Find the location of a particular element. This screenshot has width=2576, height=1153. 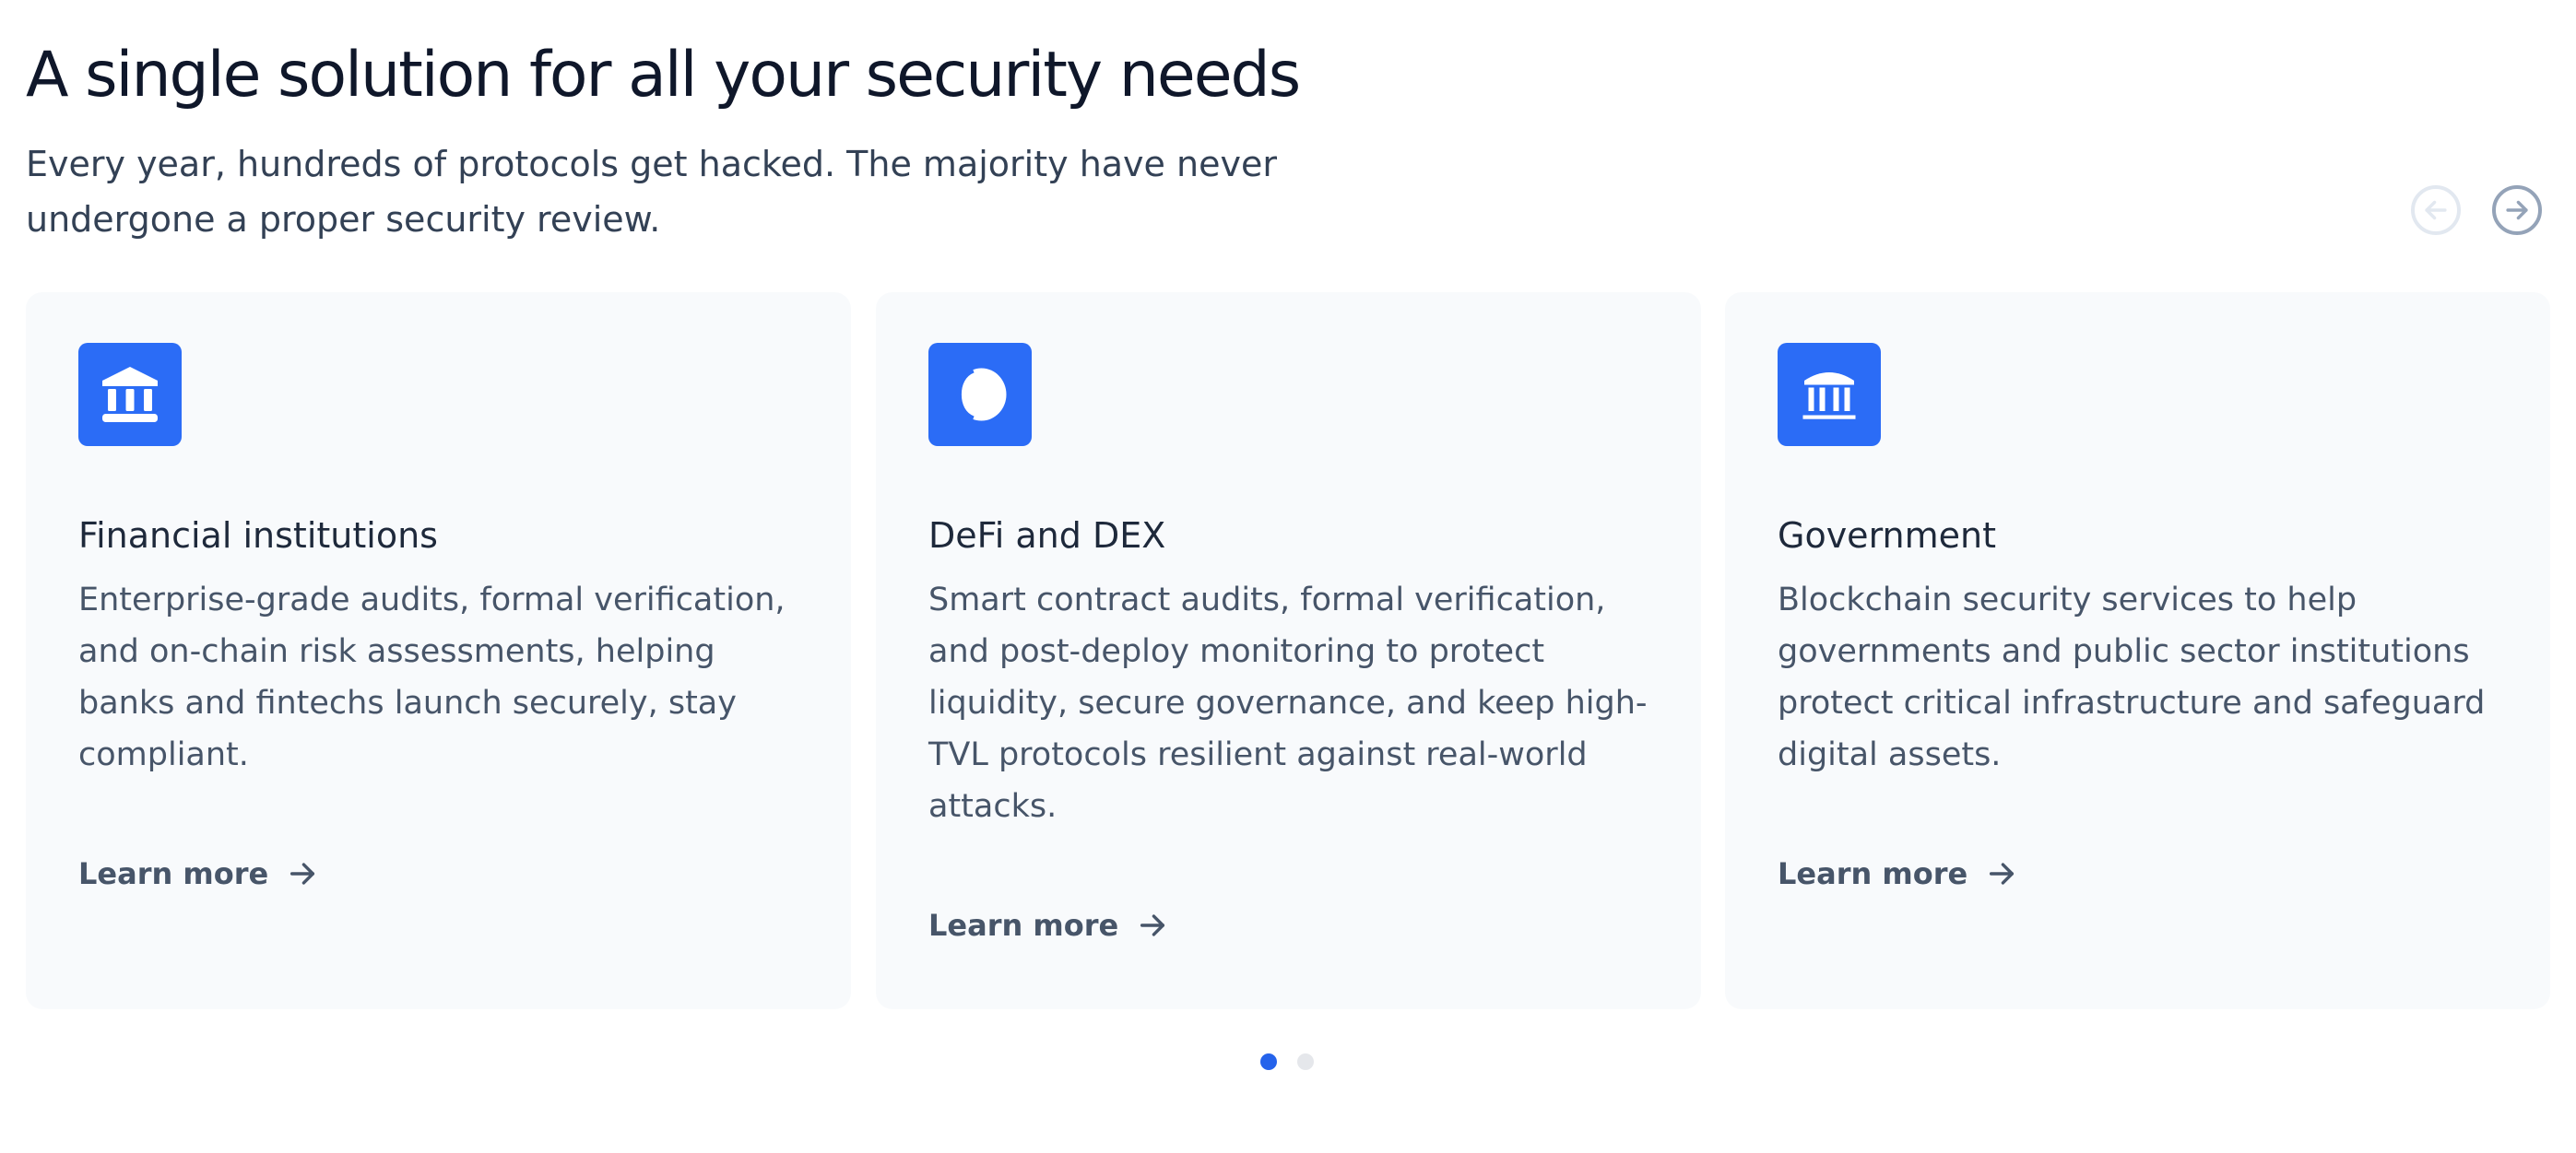

carousel-pagination is located at coordinates (1287, 1061).